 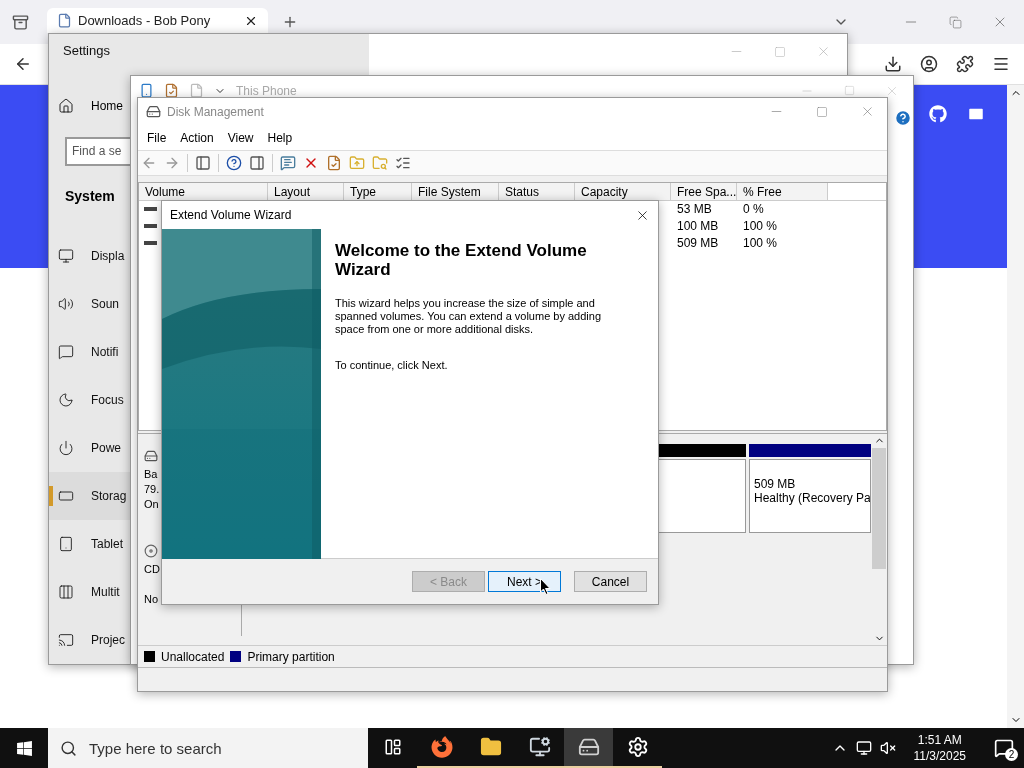 I want to click on nav-item: Storag, so click(x=90, y=496).